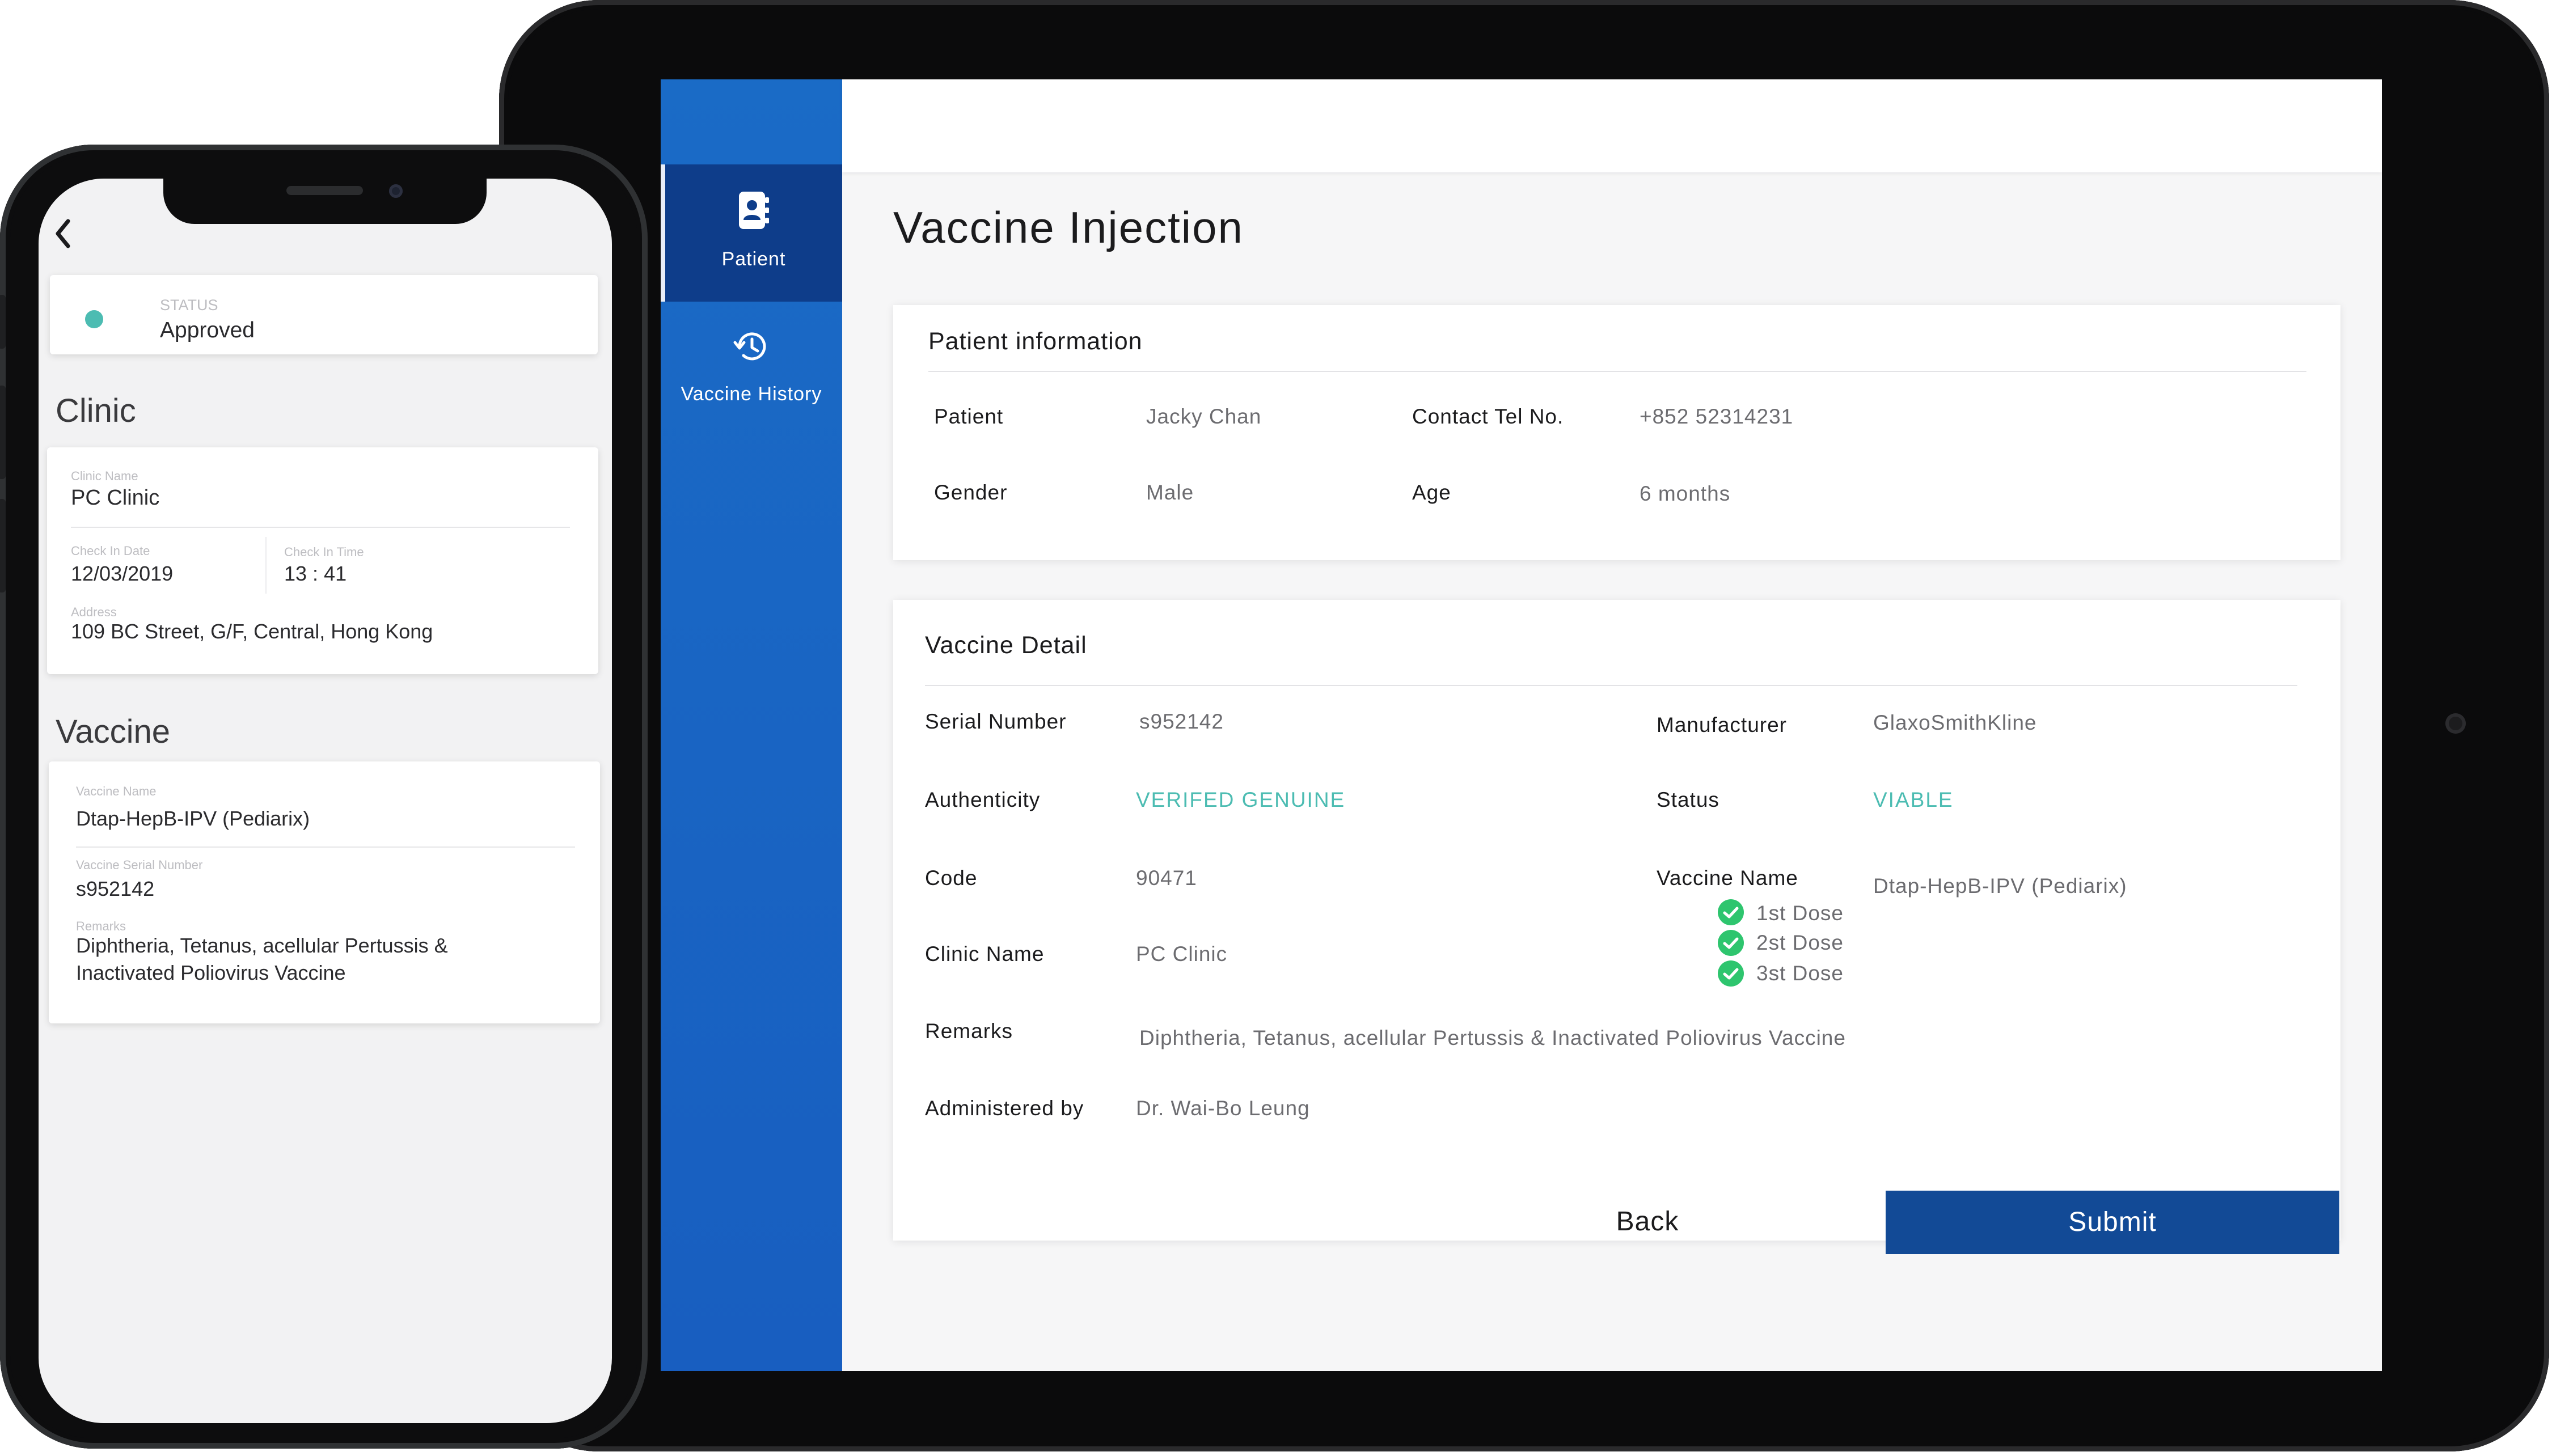  What do you see at coordinates (1241, 799) in the screenshot?
I see `authenticity-value: VERIFED GENUINE` at bounding box center [1241, 799].